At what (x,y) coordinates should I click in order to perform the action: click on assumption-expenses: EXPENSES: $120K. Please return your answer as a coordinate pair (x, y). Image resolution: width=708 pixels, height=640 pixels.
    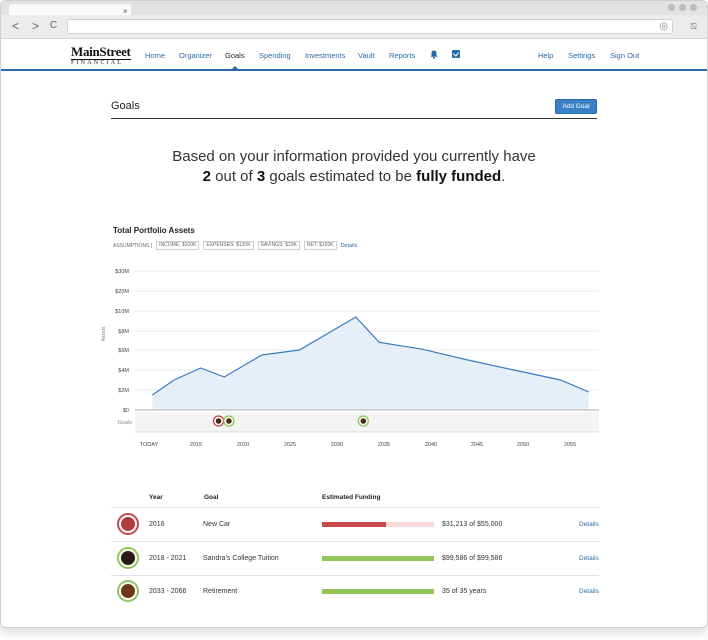
    Looking at the image, I should click on (228, 245).